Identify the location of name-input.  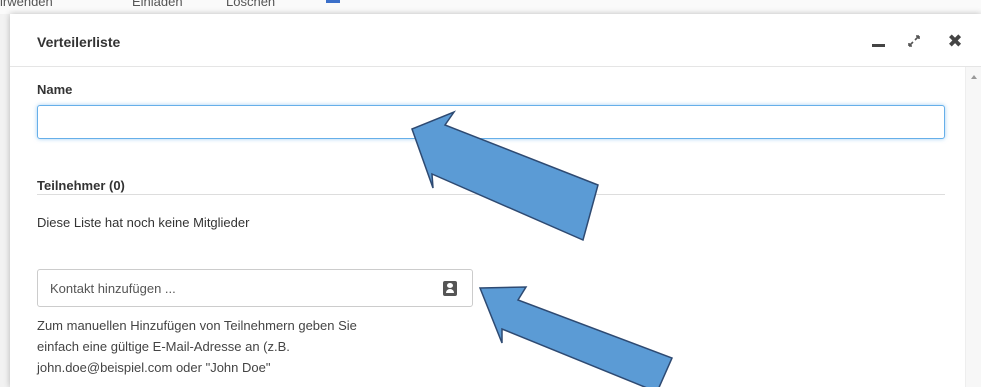
(491, 122).